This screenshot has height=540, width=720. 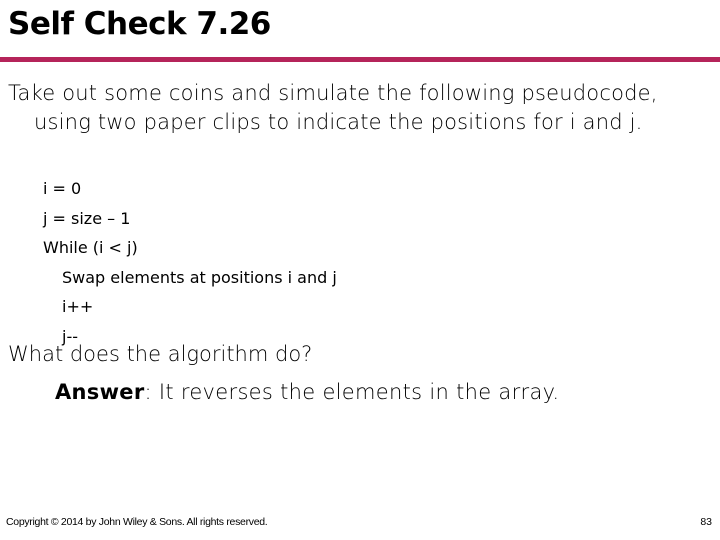 What do you see at coordinates (199, 277) in the screenshot?
I see `pseudocode-line: Swap elements at positions i and j` at bounding box center [199, 277].